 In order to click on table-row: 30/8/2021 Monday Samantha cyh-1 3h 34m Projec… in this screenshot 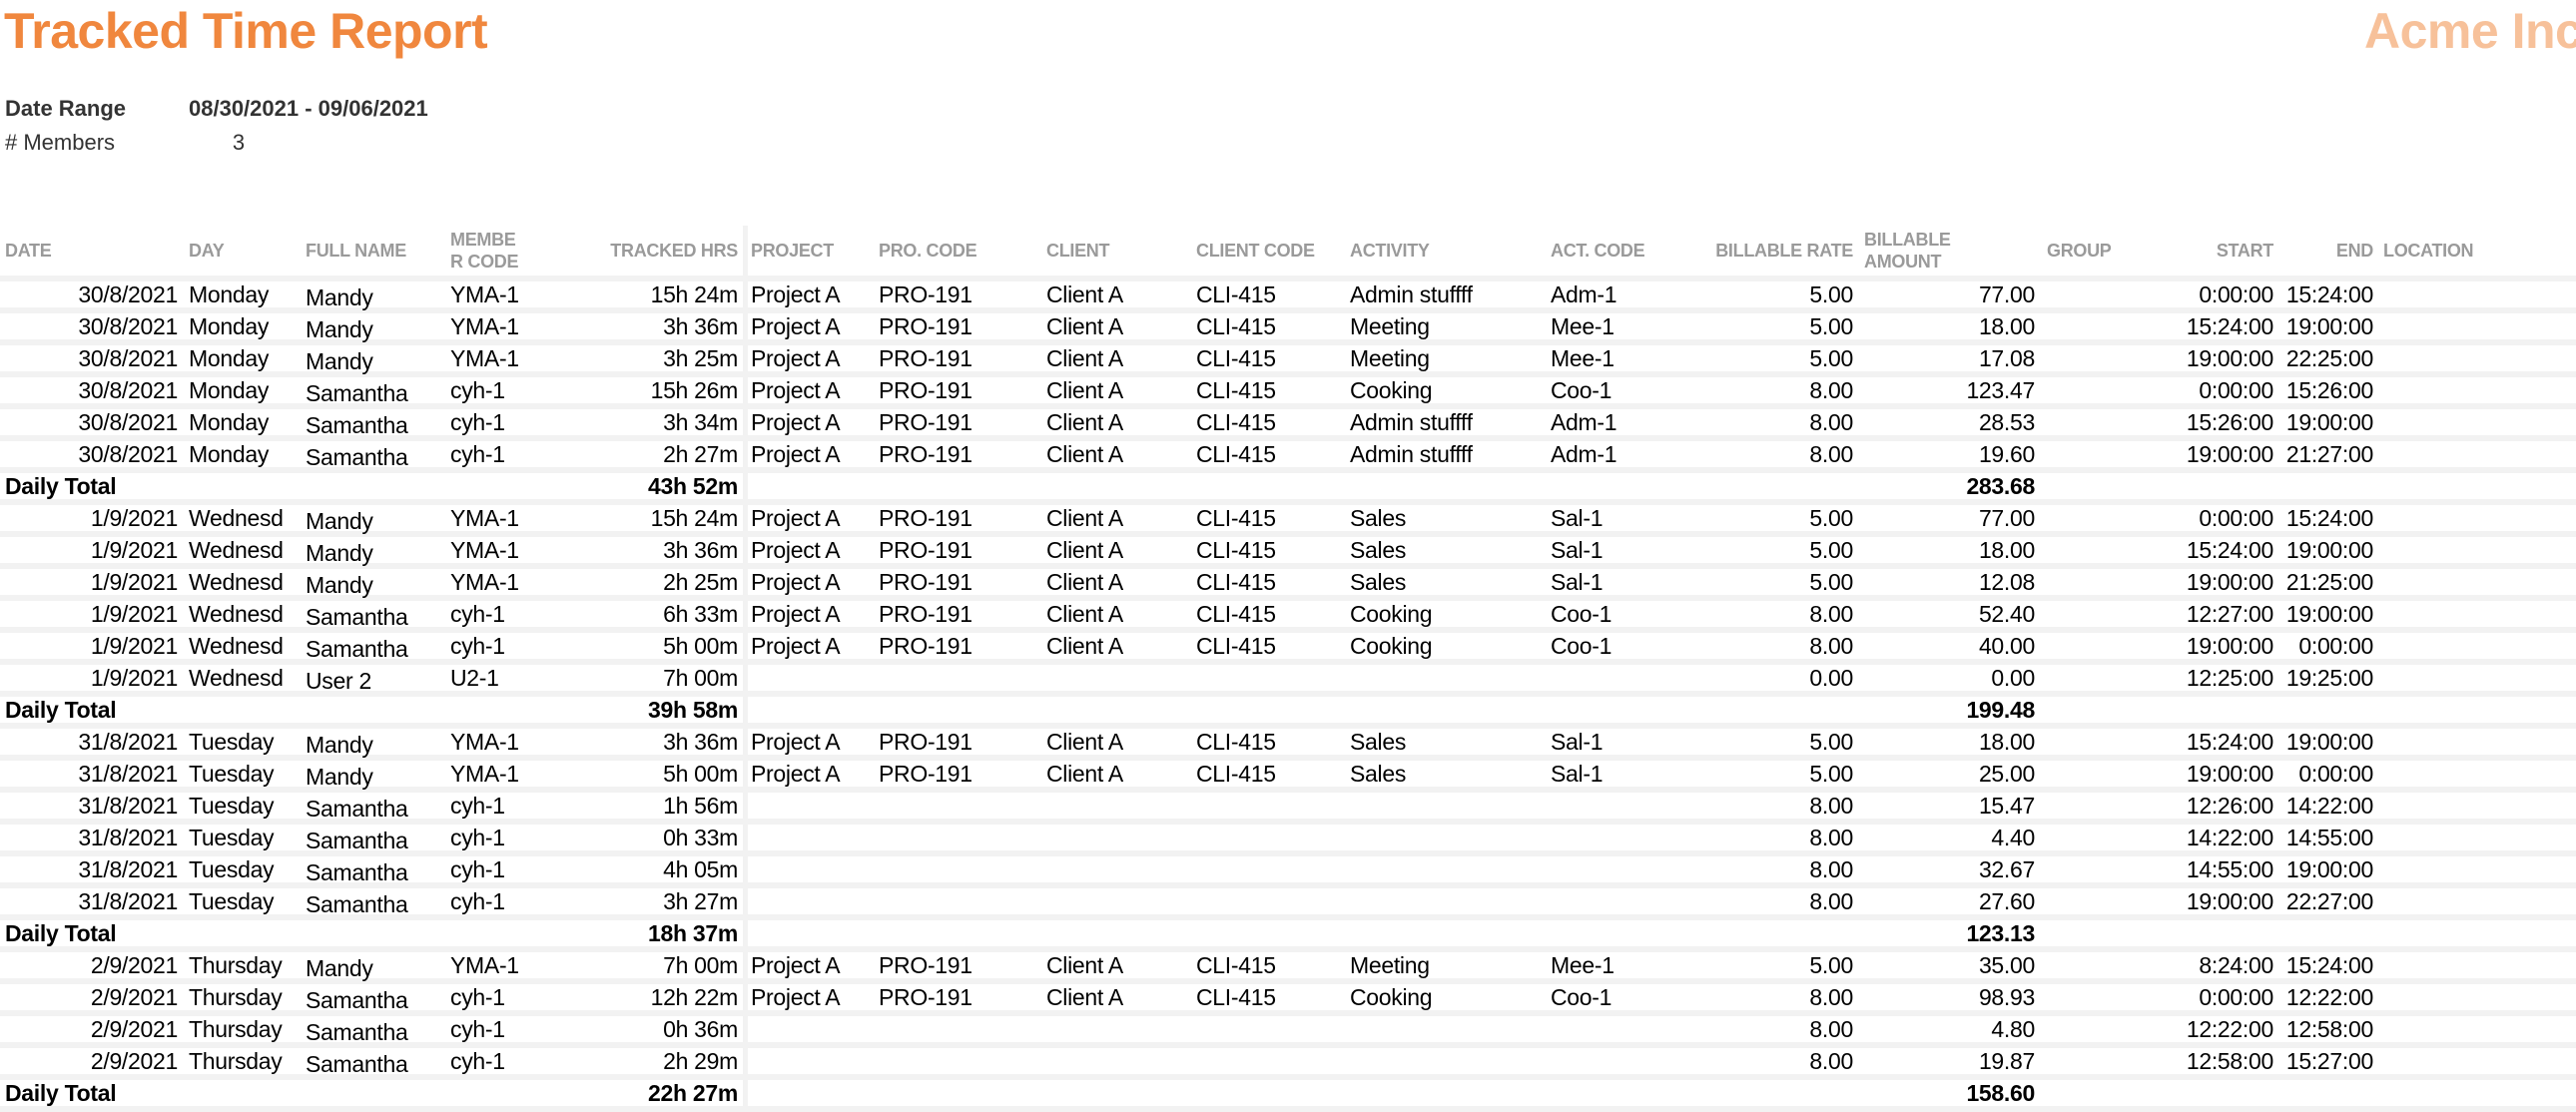, I will do `click(1288, 425)`.